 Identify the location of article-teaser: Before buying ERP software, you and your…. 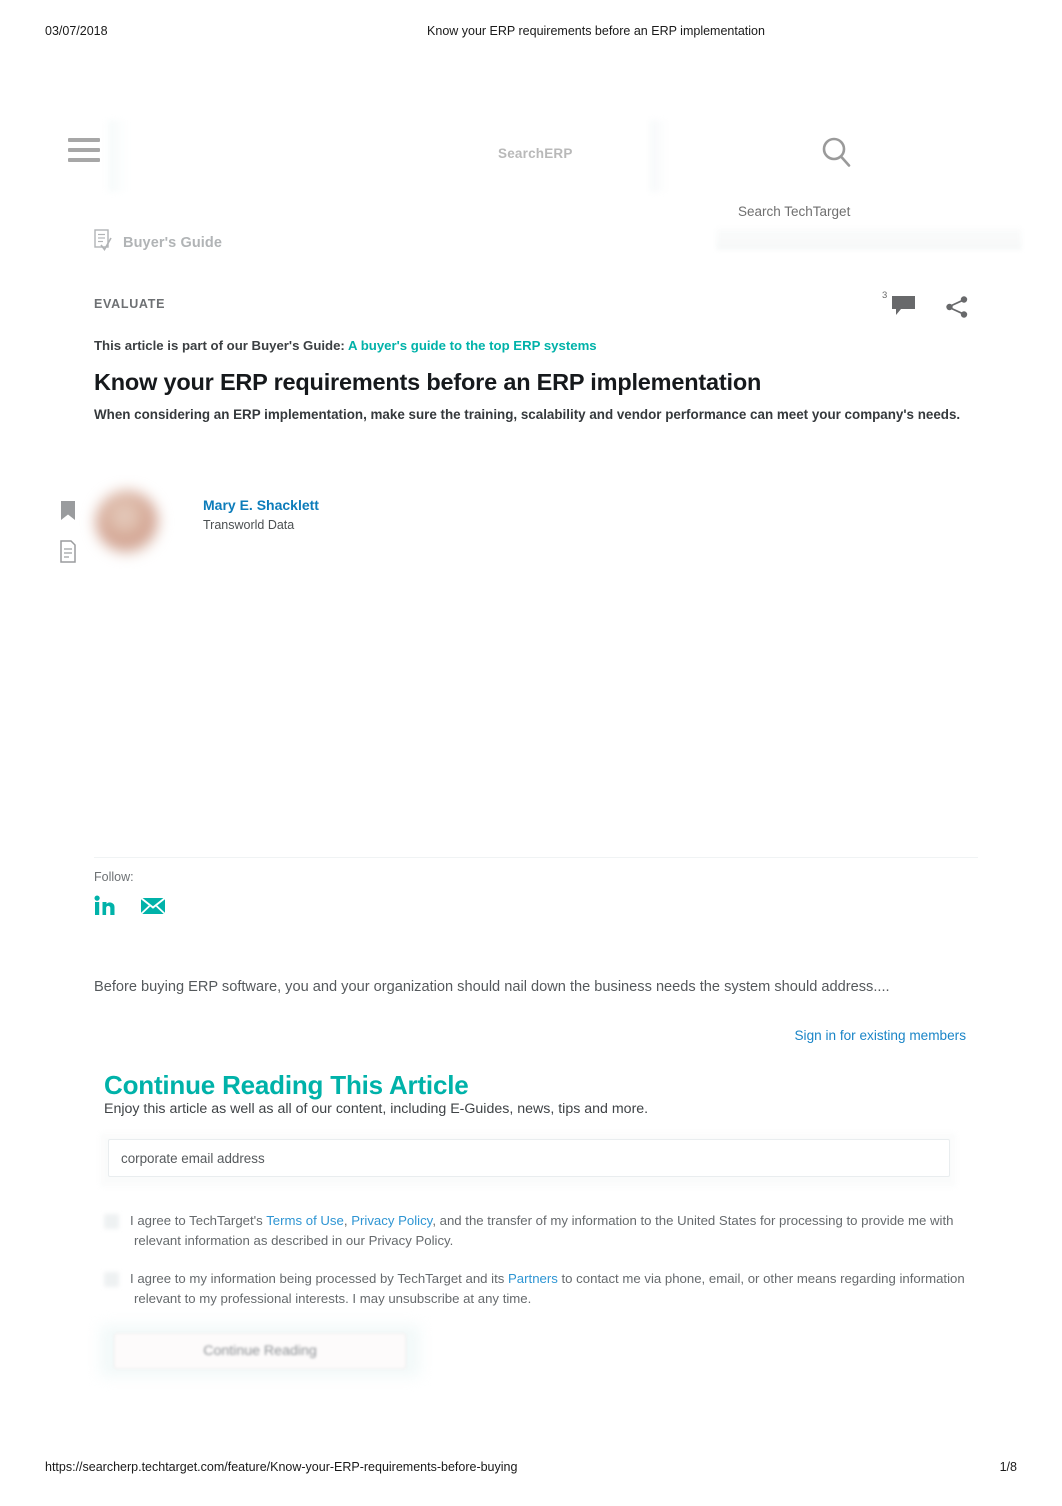
(492, 987).